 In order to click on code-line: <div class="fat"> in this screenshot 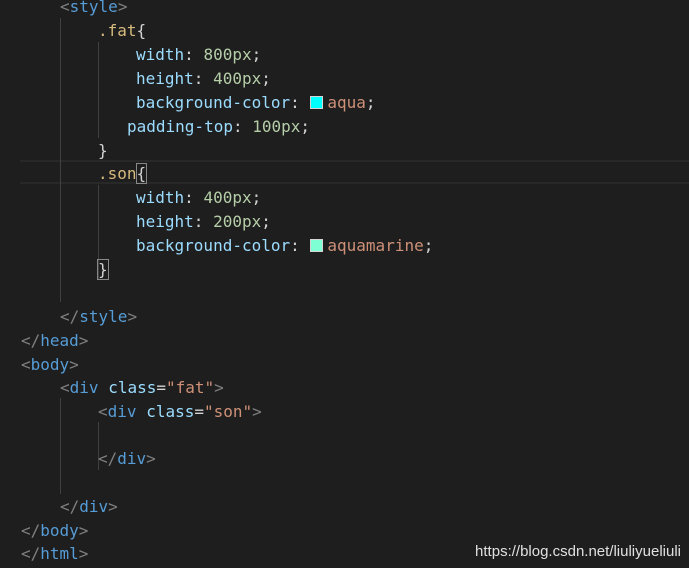, I will do `click(142, 387)`.